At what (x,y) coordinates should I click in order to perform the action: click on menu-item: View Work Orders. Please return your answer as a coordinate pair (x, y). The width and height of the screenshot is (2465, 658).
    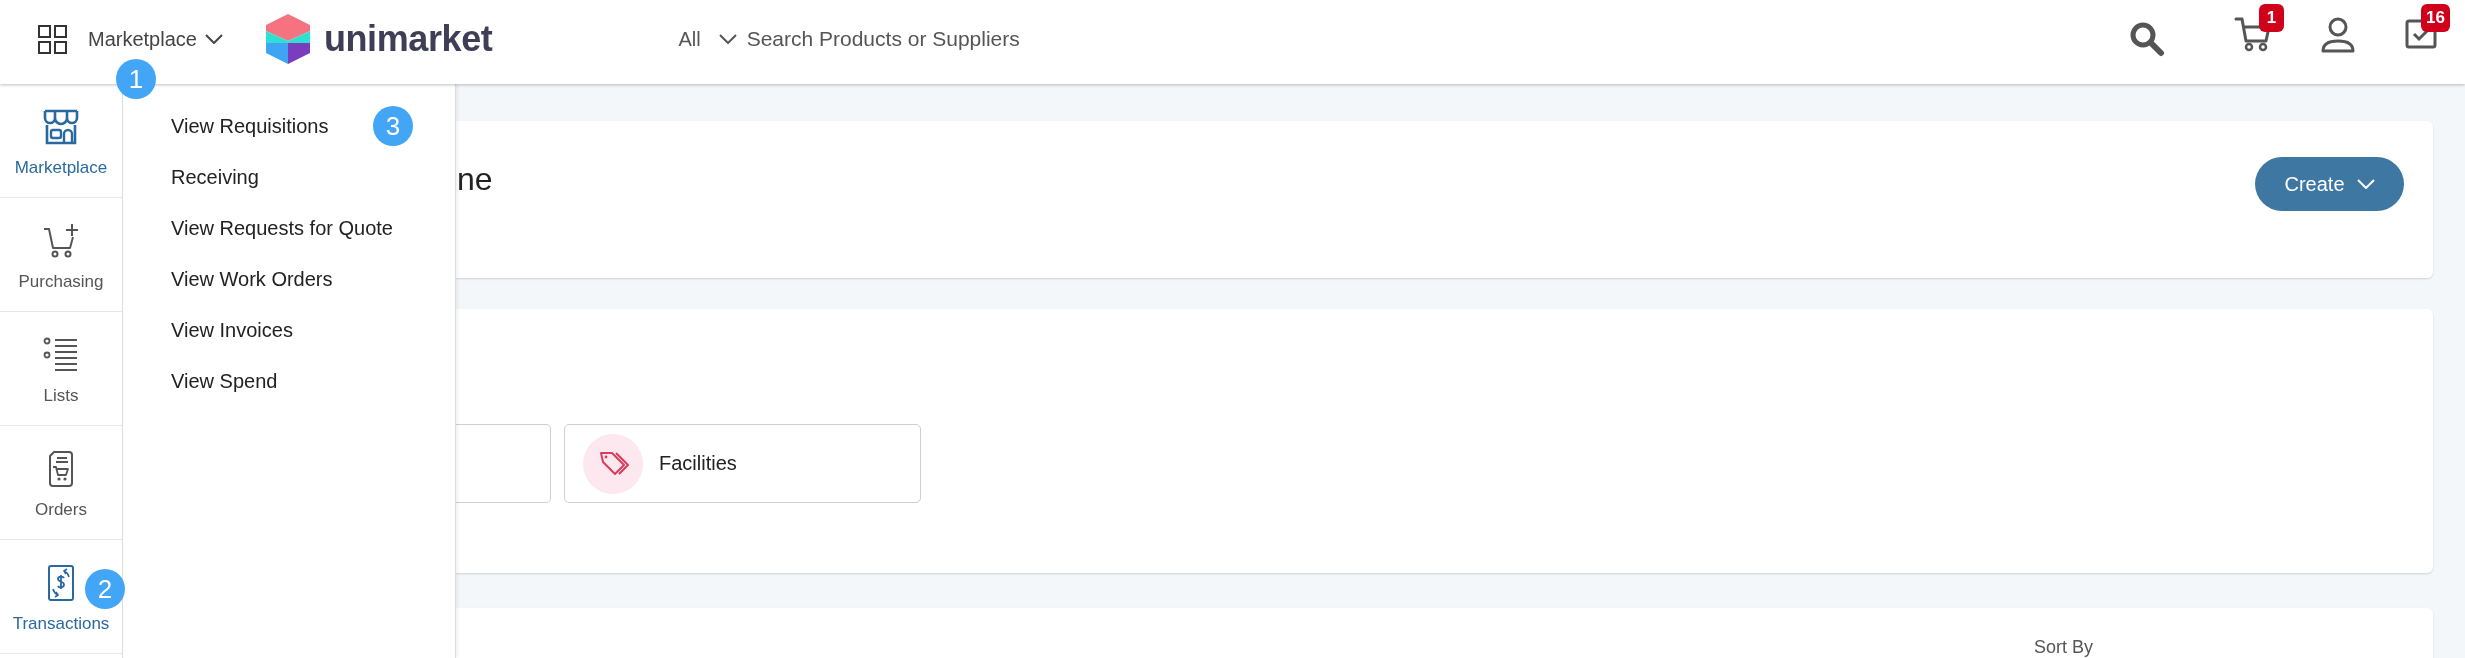
    Looking at the image, I should click on (252, 279).